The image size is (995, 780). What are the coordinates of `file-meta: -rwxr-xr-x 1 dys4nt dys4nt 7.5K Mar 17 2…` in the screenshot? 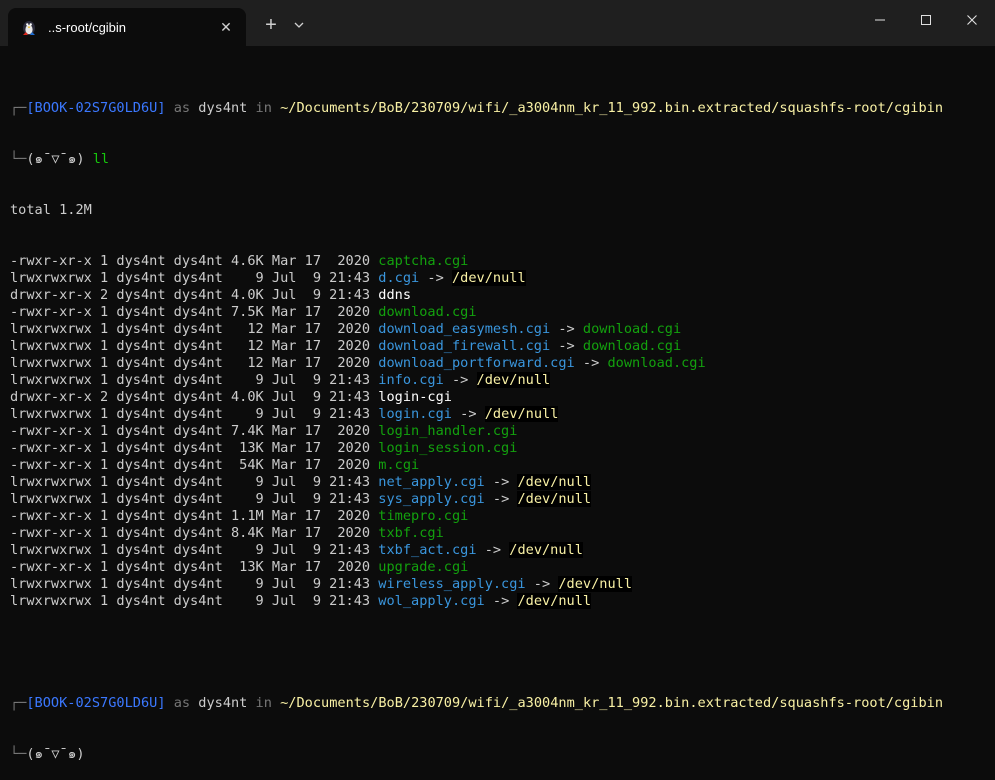 It's located at (194, 312).